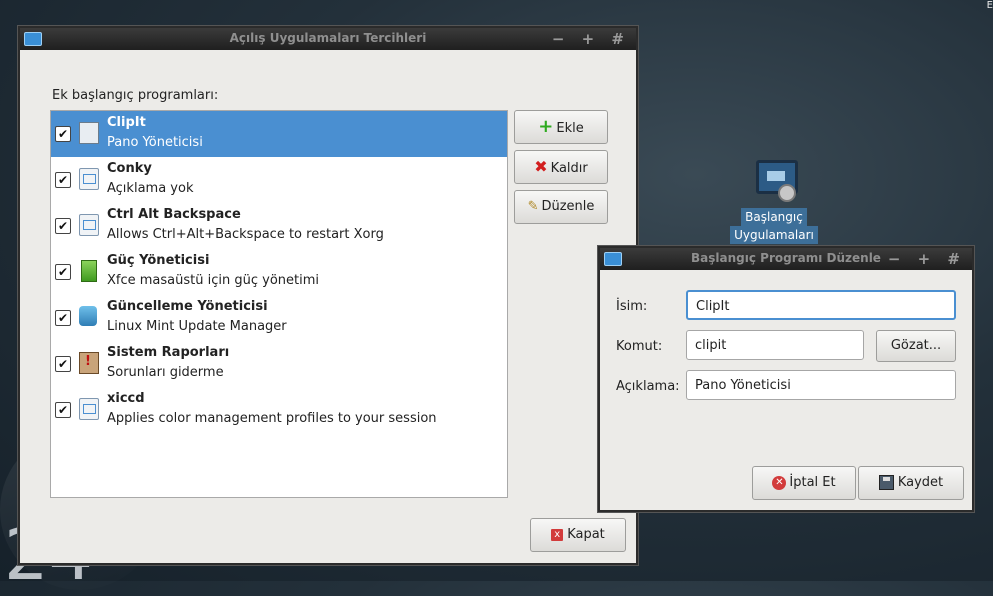 Image resolution: width=993 pixels, height=596 pixels. Describe the element at coordinates (150, 188) in the screenshot. I see `item-desc: Açıklama yok` at that location.